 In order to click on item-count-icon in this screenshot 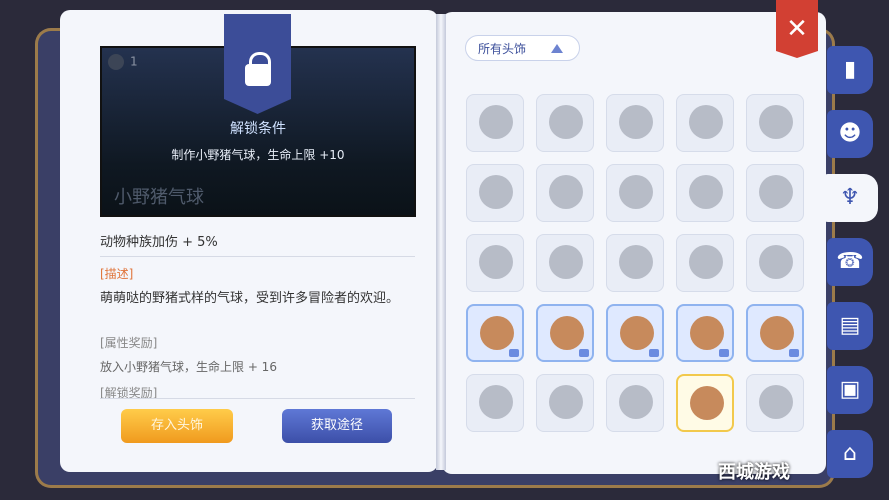, I will do `click(116, 62)`.